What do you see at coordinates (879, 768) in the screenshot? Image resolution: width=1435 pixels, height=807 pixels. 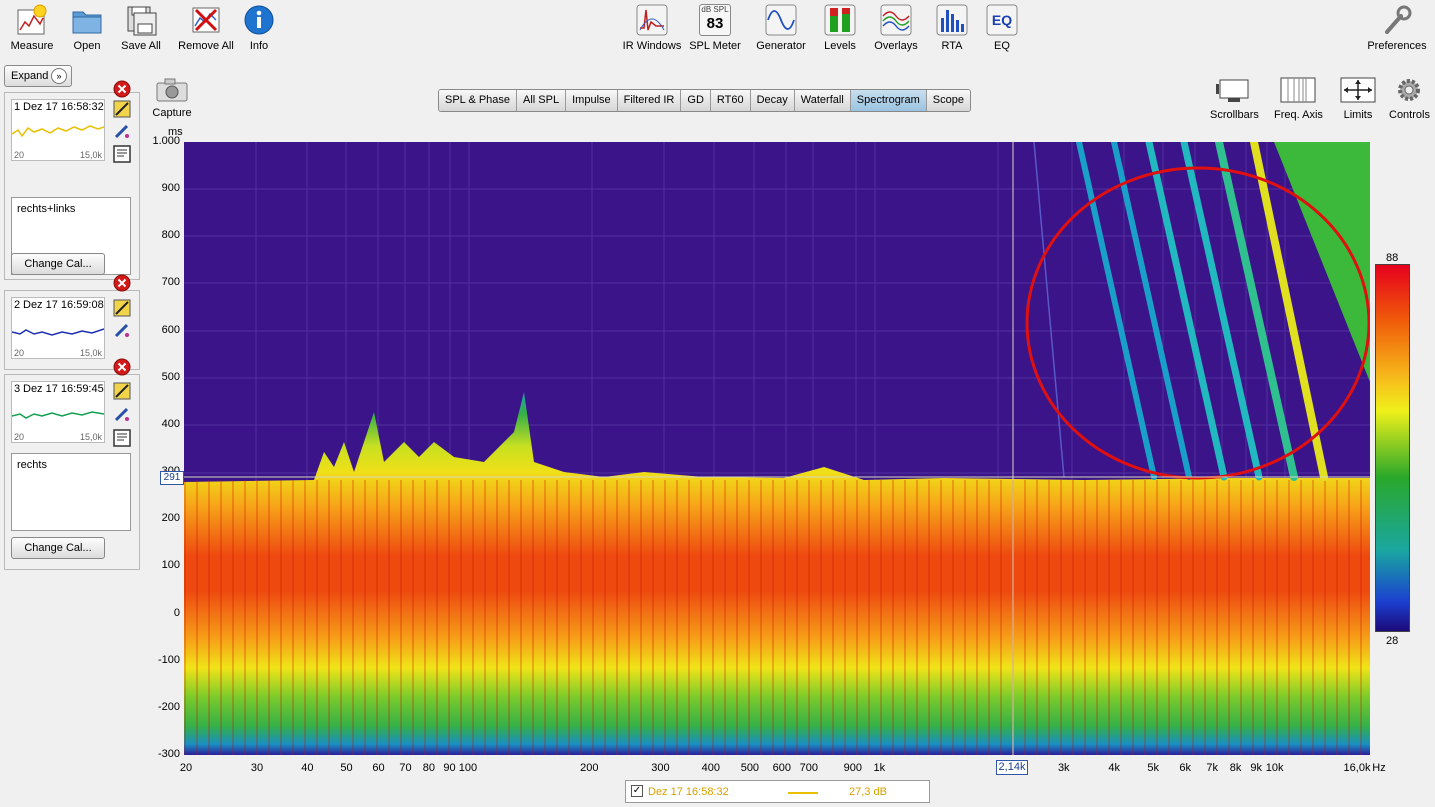 I see `x-tick-label: 1k` at bounding box center [879, 768].